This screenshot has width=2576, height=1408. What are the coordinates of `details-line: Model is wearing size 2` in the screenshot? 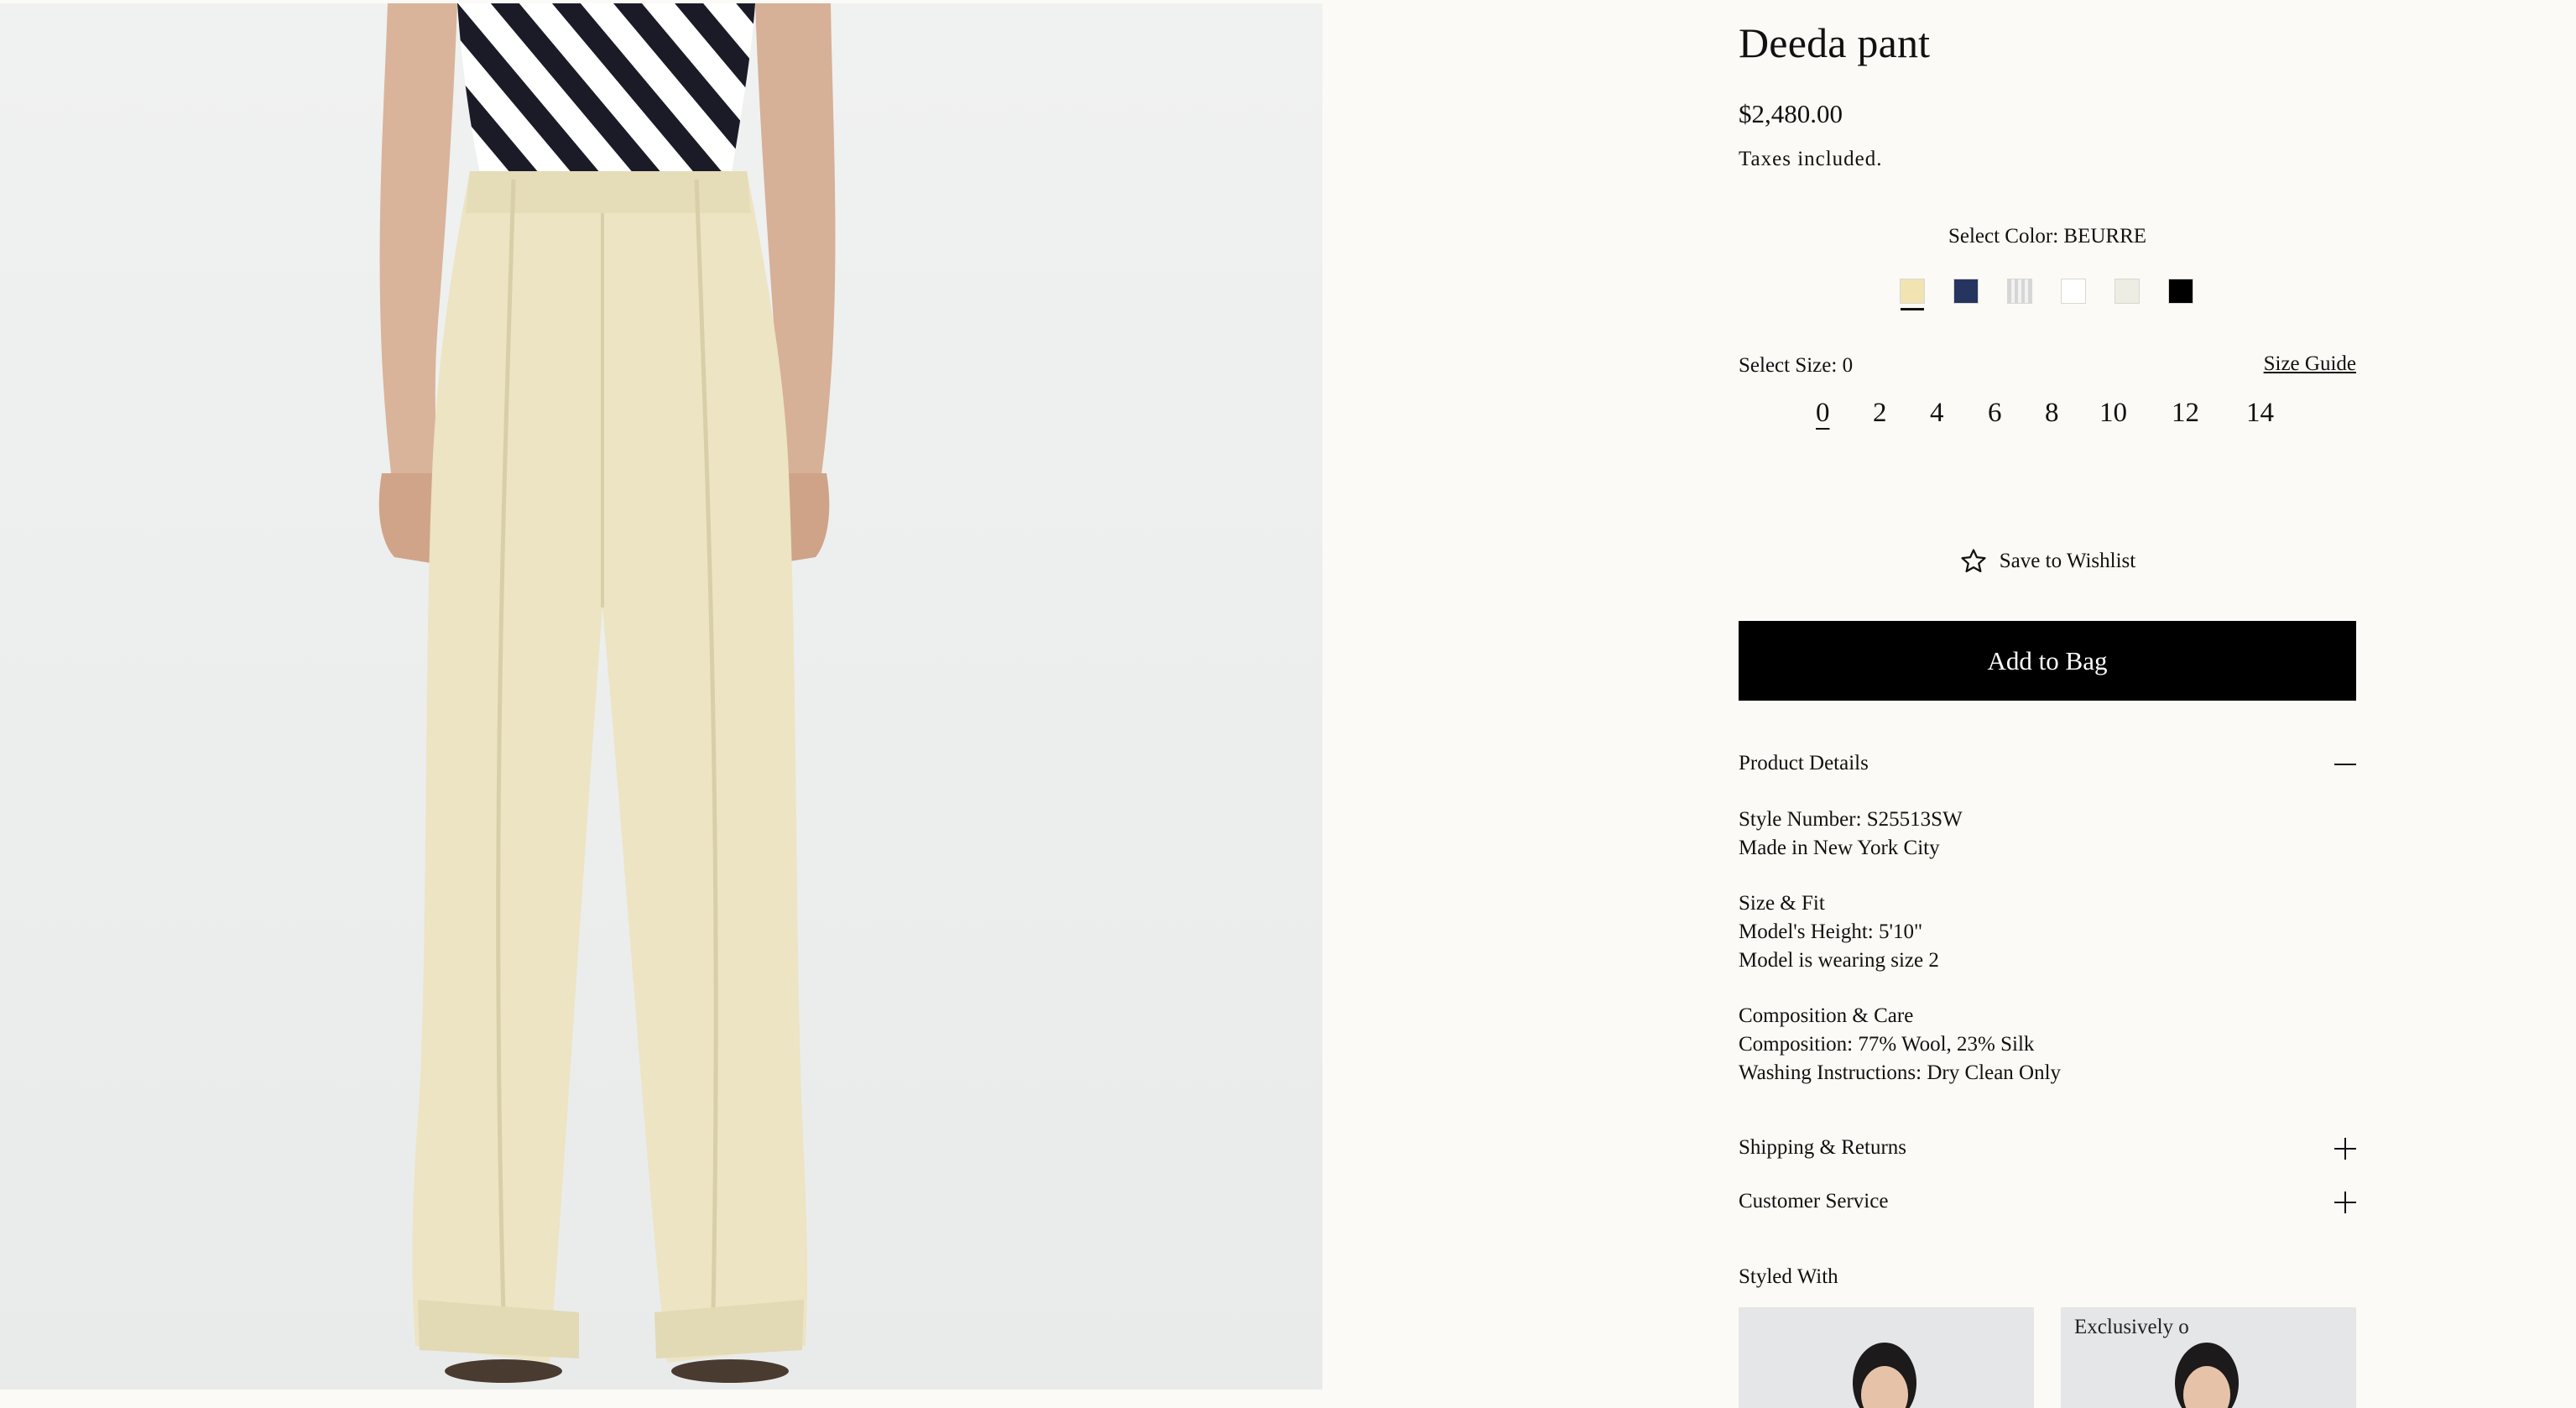 It's located at (1839, 960).